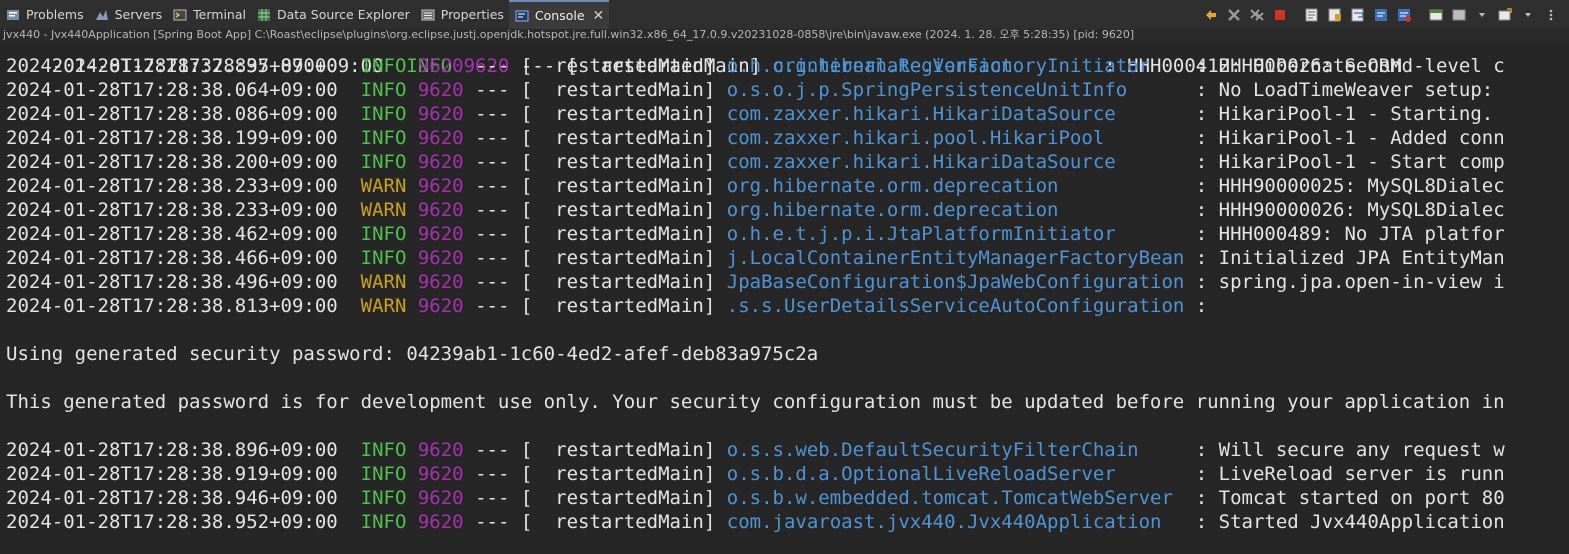 The height and width of the screenshot is (554, 1569). I want to click on log-logger: o.s.b.d.a.OptionalLiveReloadServer, so click(956, 474).